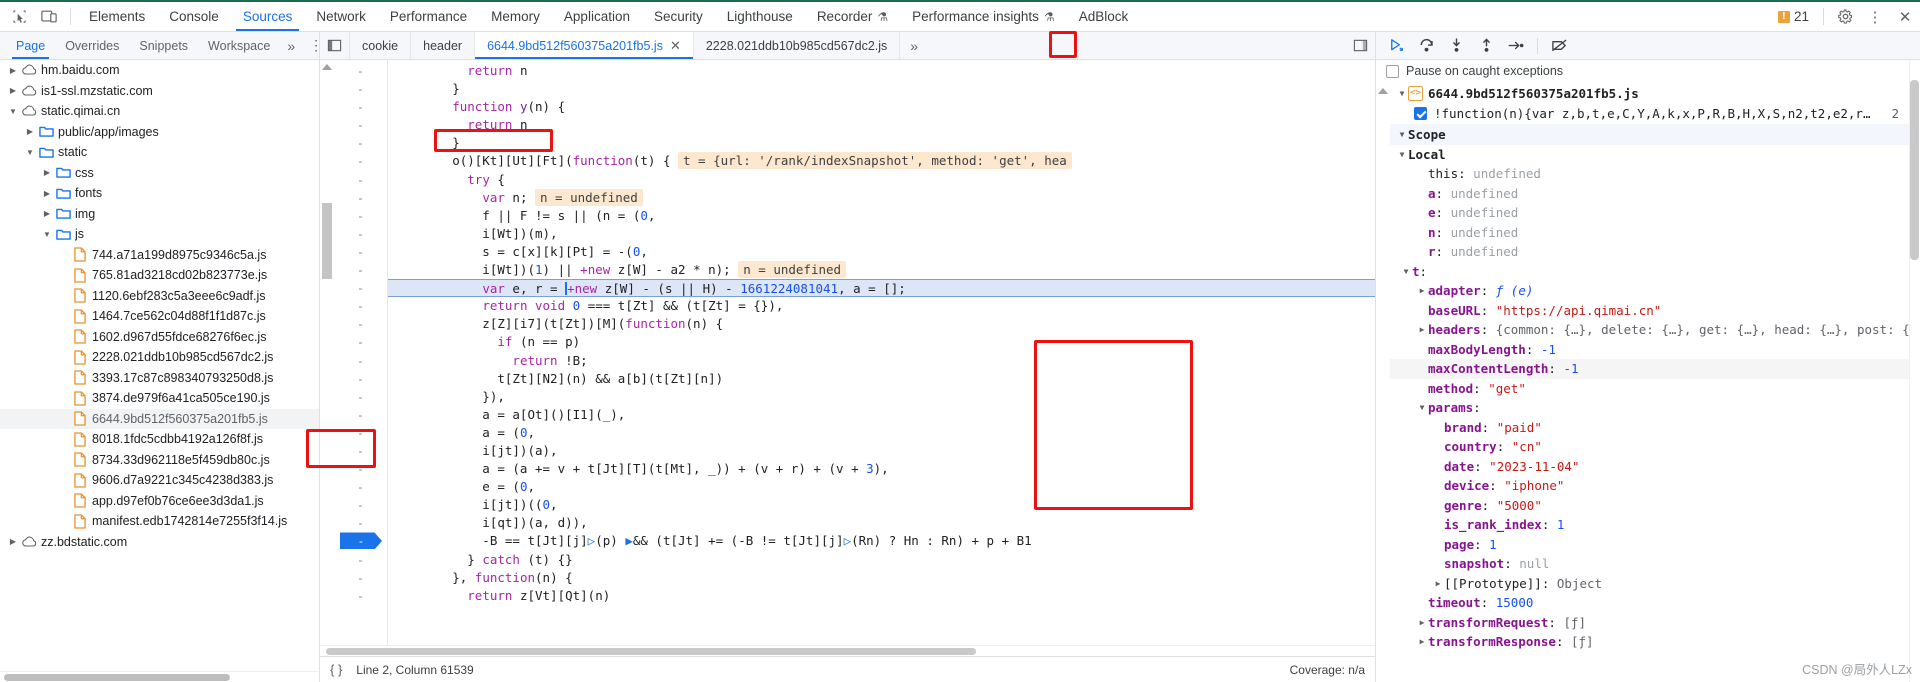  I want to click on scope-variable-row: maxContentLength: -1, so click(1649, 369).